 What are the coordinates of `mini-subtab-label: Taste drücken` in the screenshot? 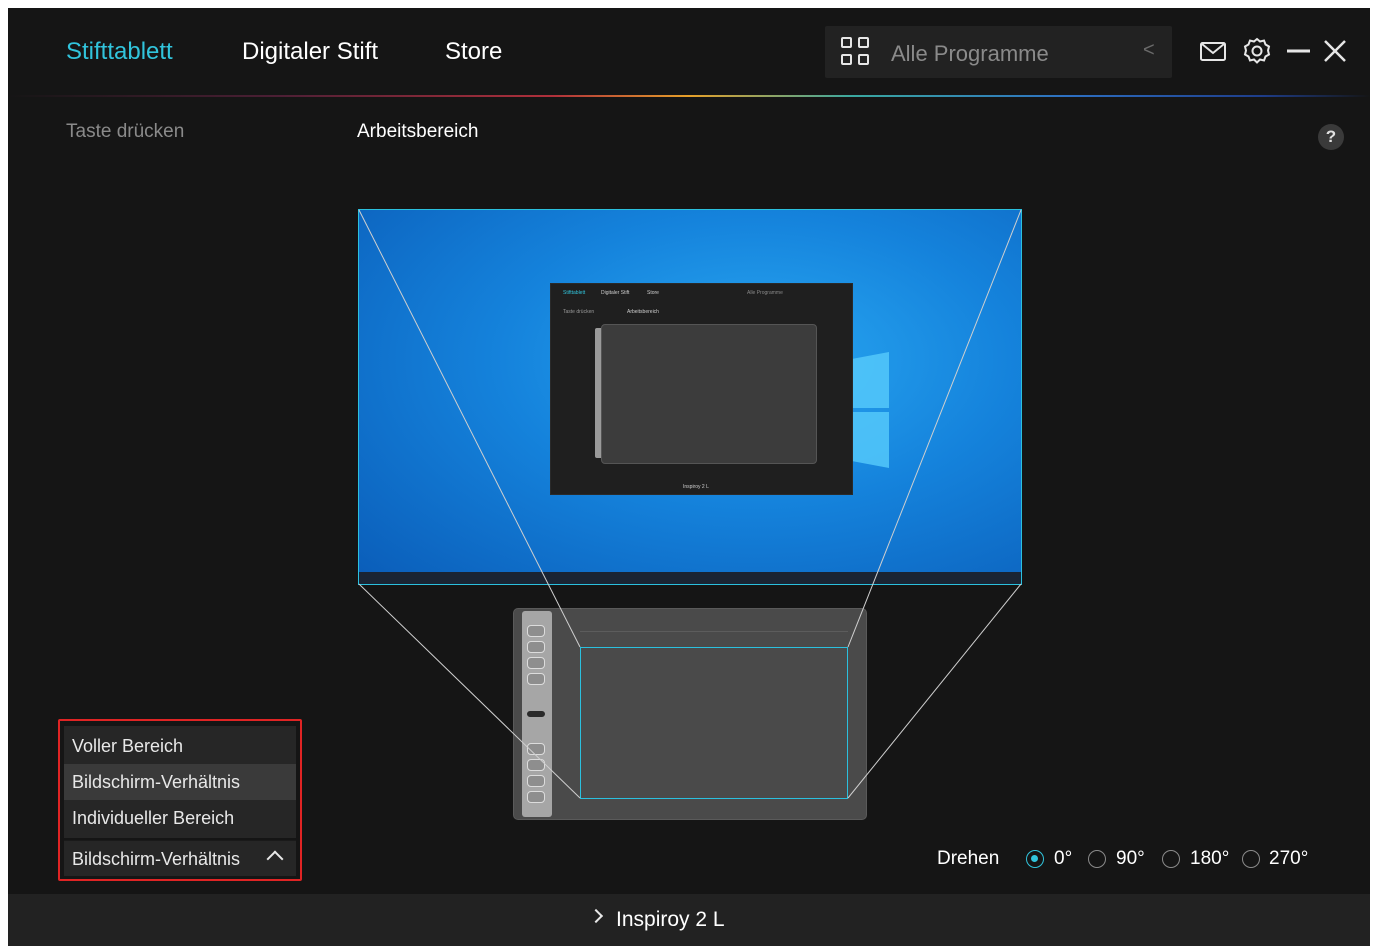 It's located at (579, 312).